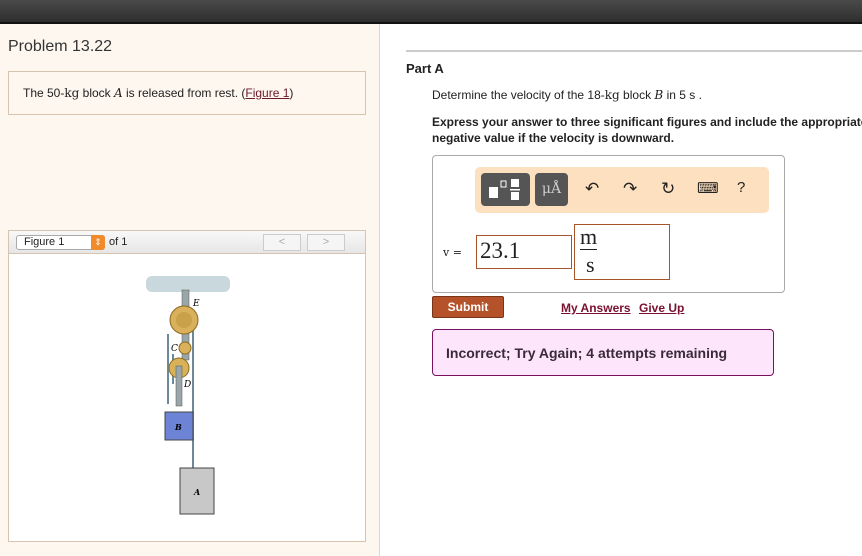 This screenshot has height=556, width=862. What do you see at coordinates (44, 93) in the screenshot?
I see `text: The 50-` at bounding box center [44, 93].